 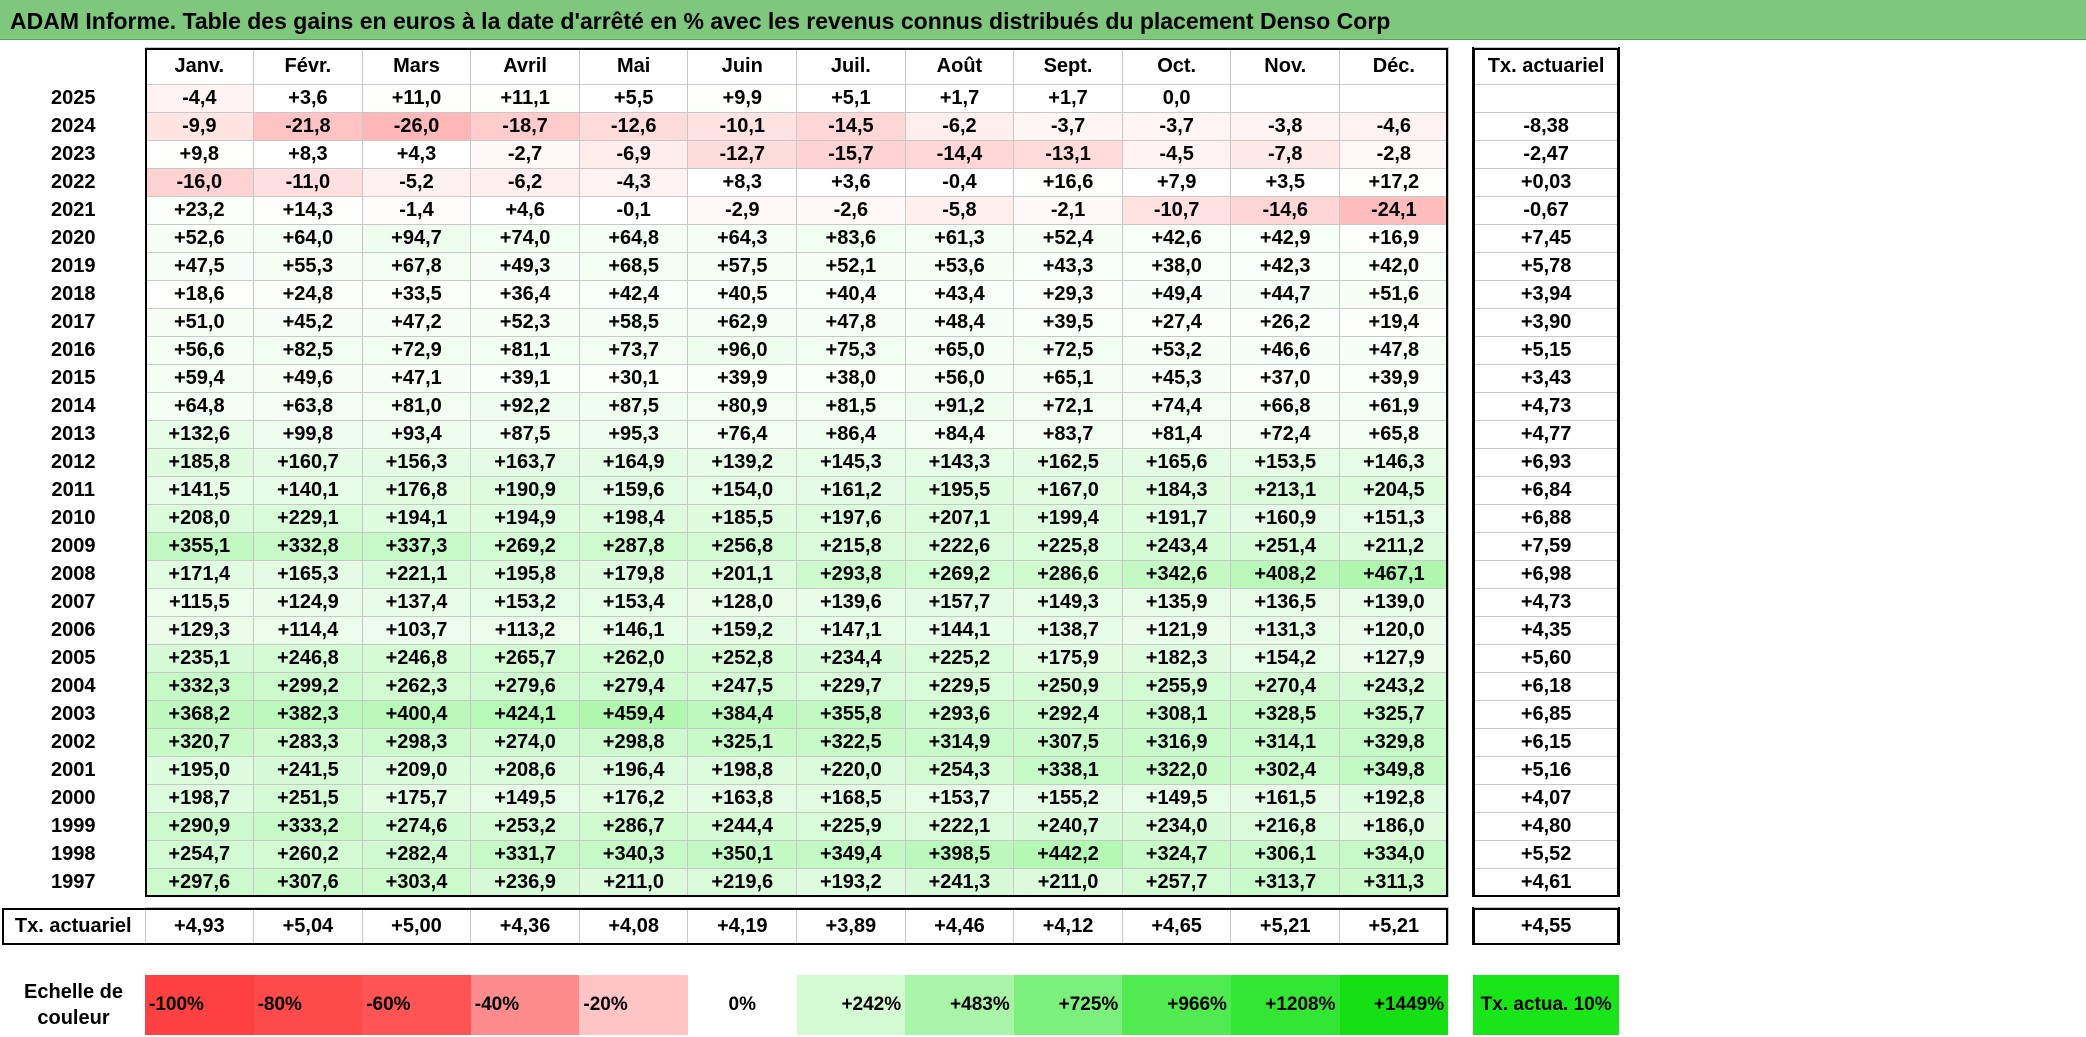 What do you see at coordinates (959, 322) in the screenshot?
I see `gain-cell: +48,4` at bounding box center [959, 322].